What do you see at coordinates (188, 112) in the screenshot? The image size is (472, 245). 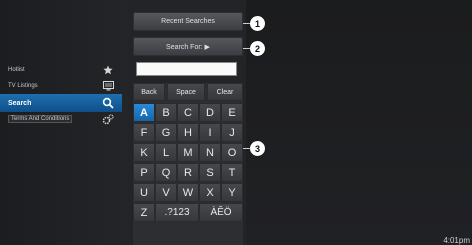 I see `key-c: C` at bounding box center [188, 112].